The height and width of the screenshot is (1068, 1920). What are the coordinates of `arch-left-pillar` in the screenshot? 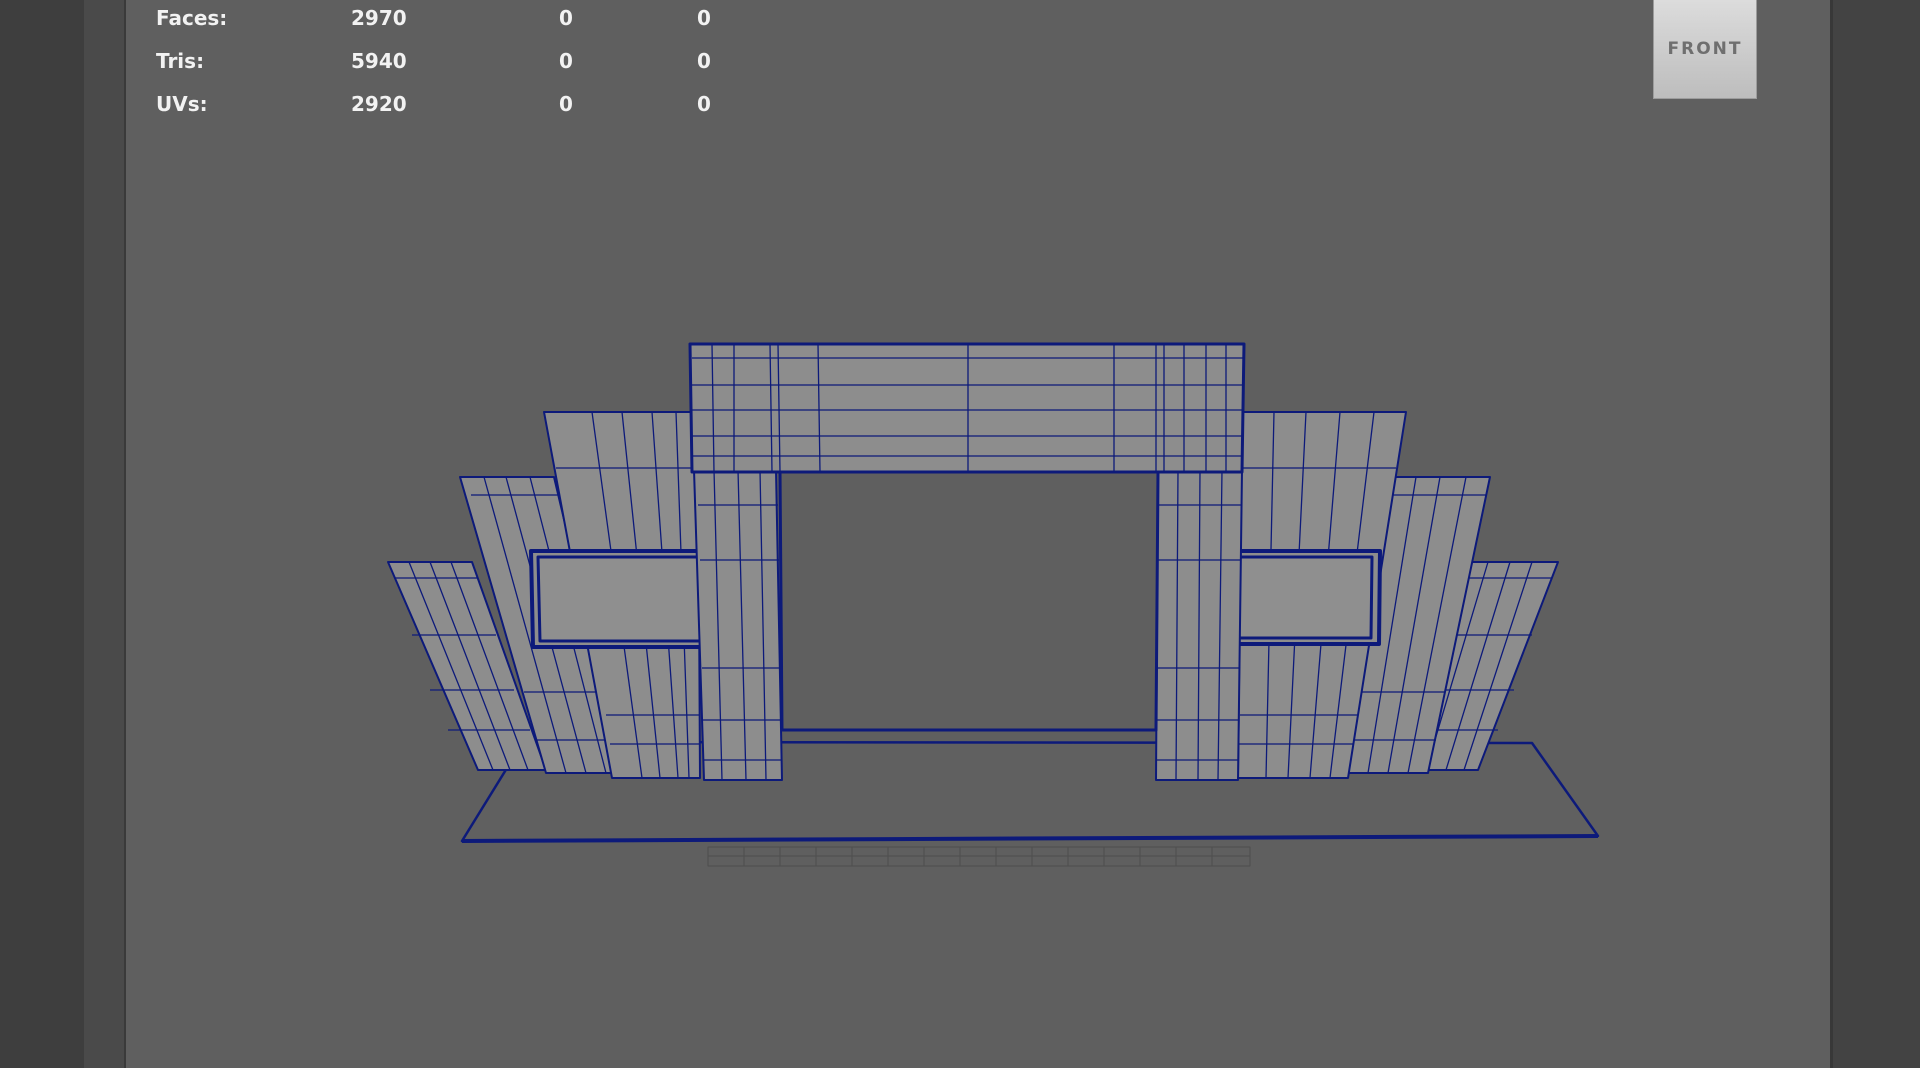 It's located at (738, 625).